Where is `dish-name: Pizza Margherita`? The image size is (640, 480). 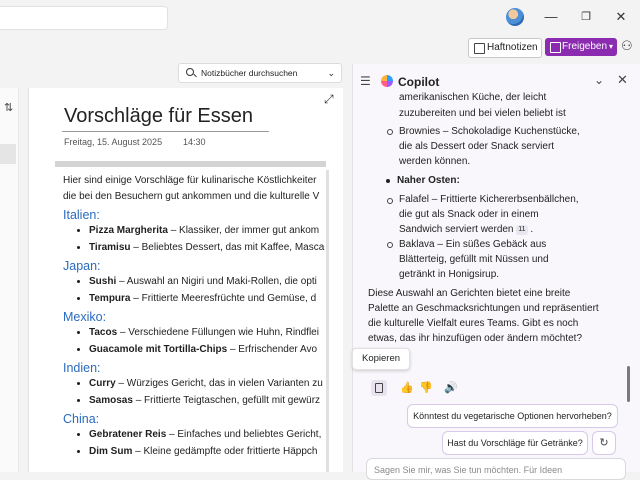 dish-name: Pizza Margherita is located at coordinates (128, 230).